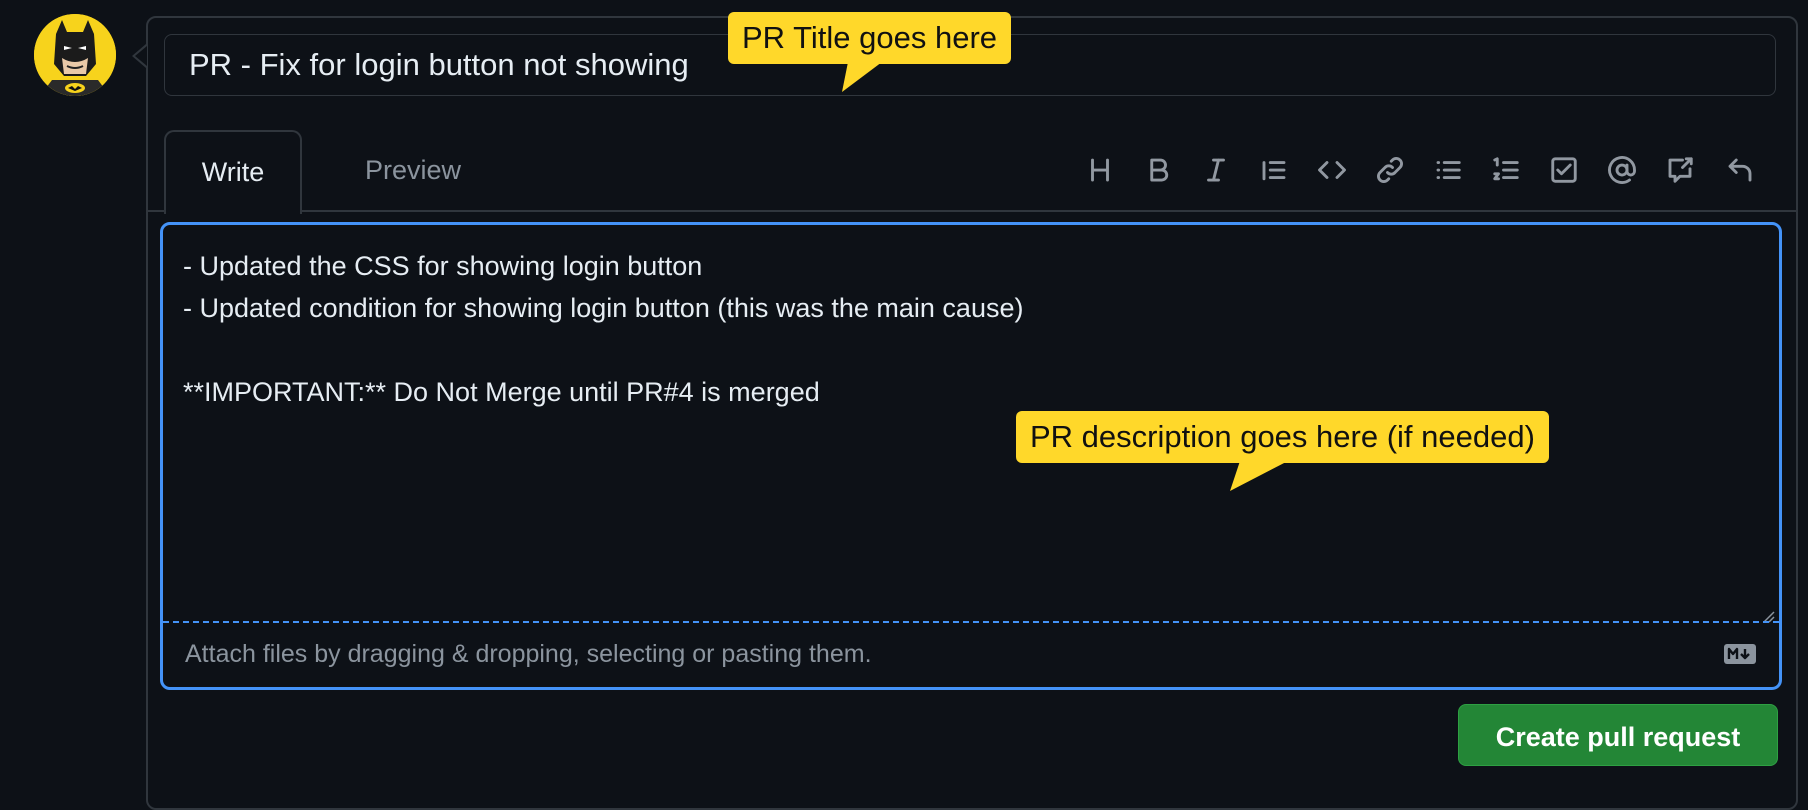  Describe the element at coordinates (1506, 170) in the screenshot. I see `numbered-list-icon` at that location.